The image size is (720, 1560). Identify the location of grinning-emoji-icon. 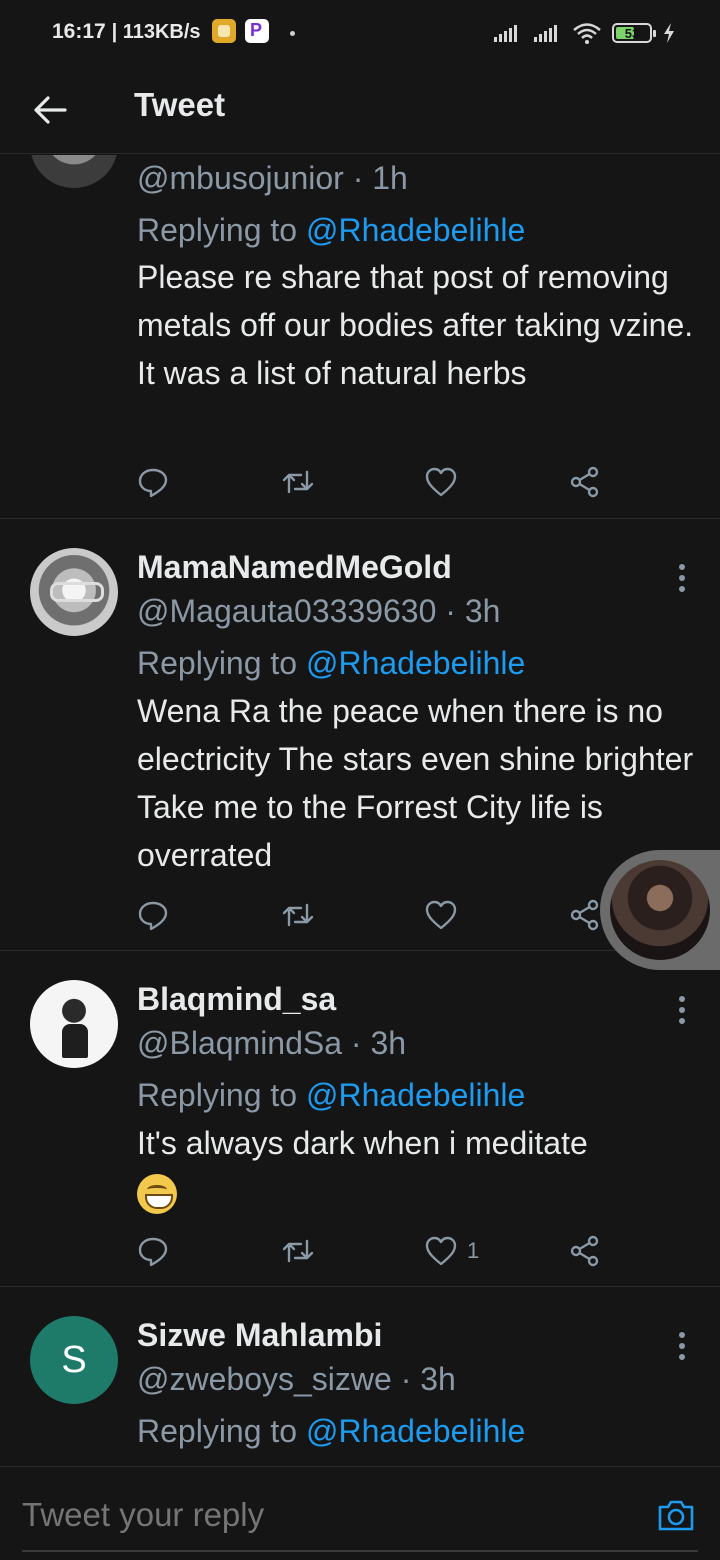
(157, 1193).